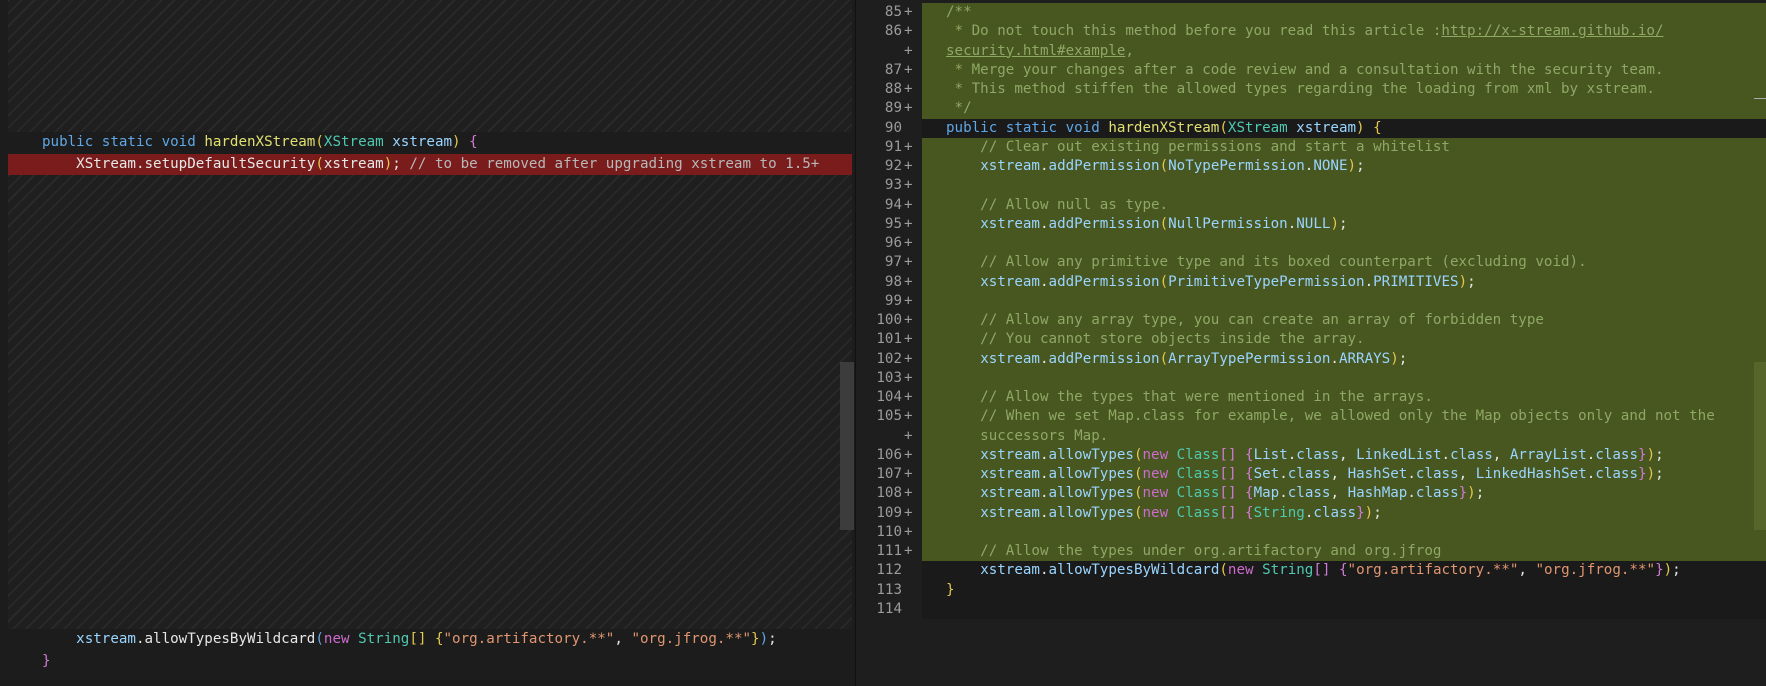  What do you see at coordinates (1311, 436) in the screenshot?
I see `right-line-added: + successors Map.` at bounding box center [1311, 436].